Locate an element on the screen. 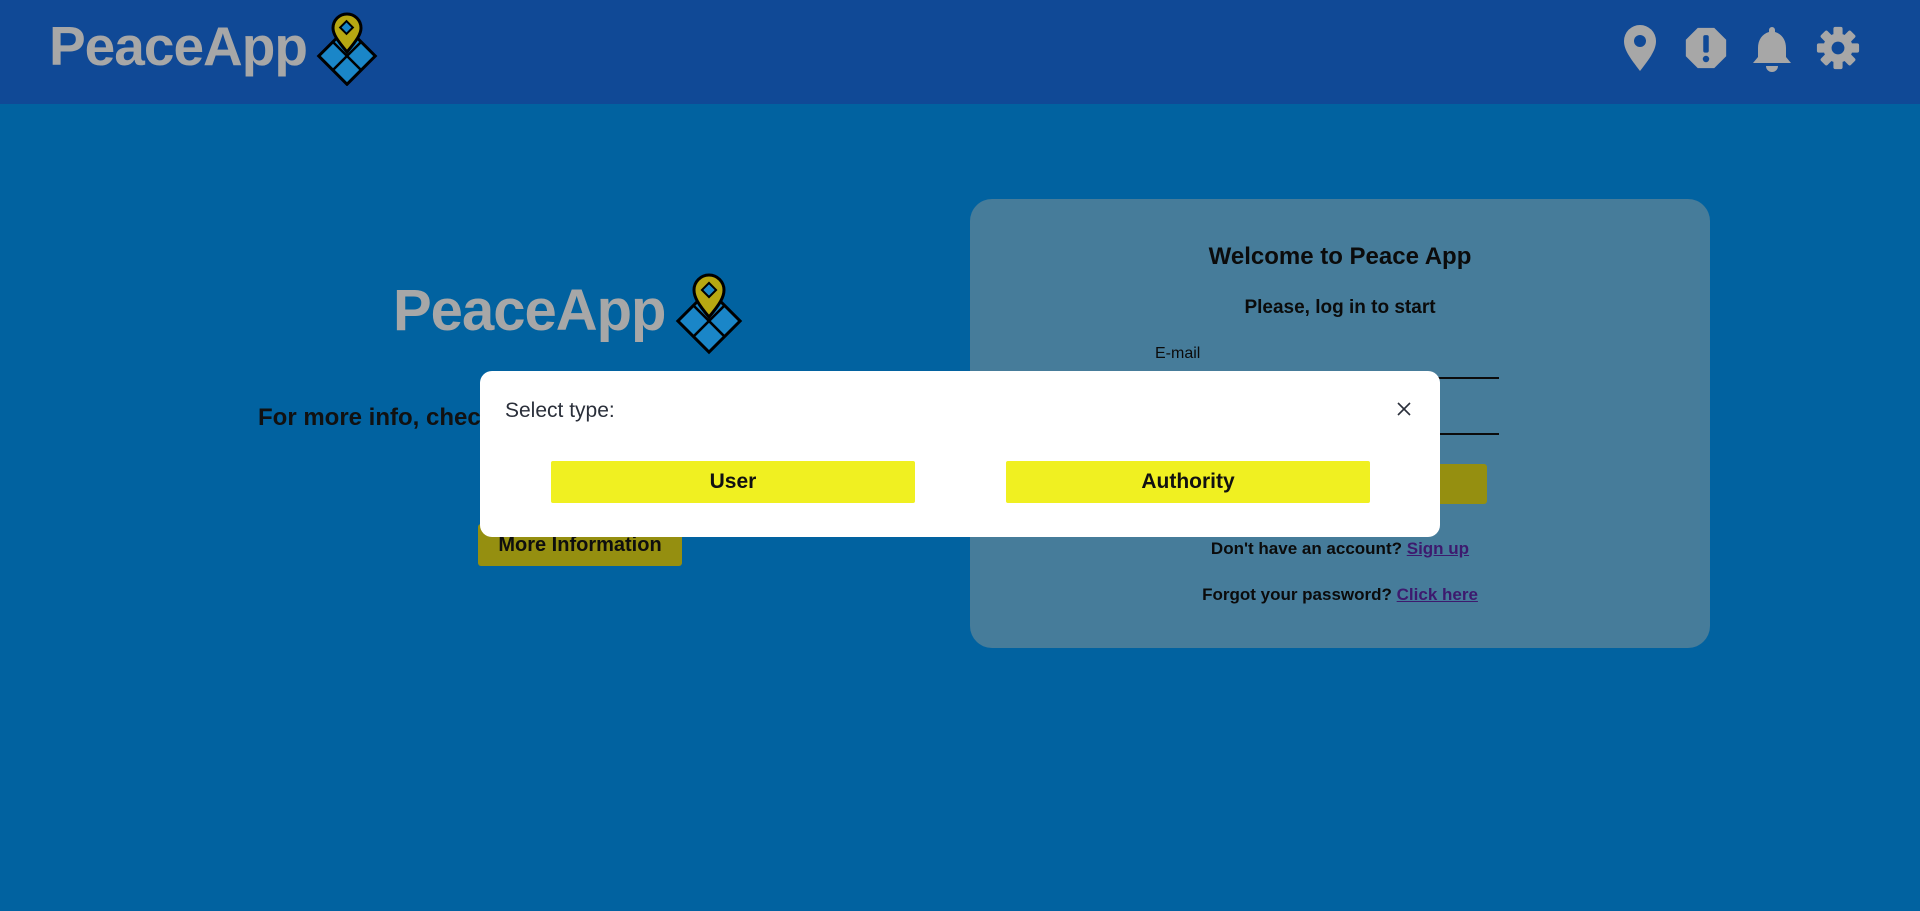  close-icon is located at coordinates (1404, 409).